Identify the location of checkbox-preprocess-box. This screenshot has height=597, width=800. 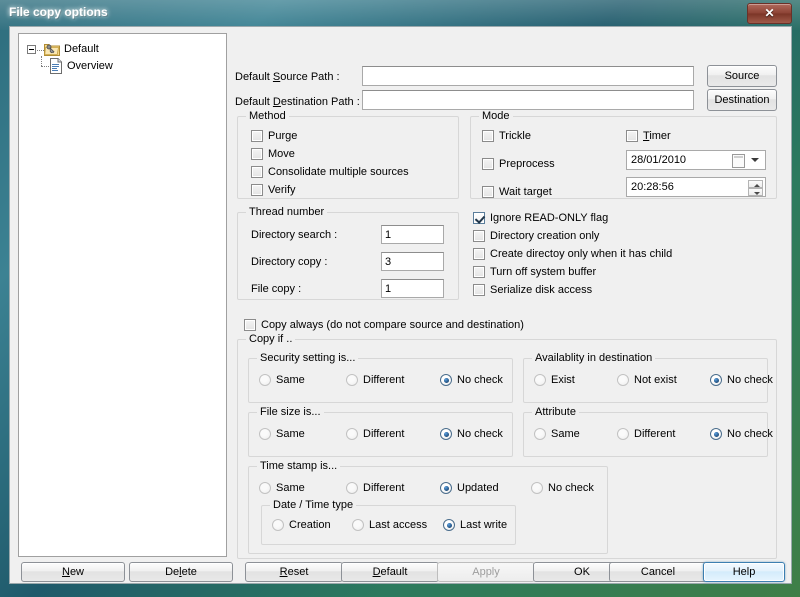
(488, 164).